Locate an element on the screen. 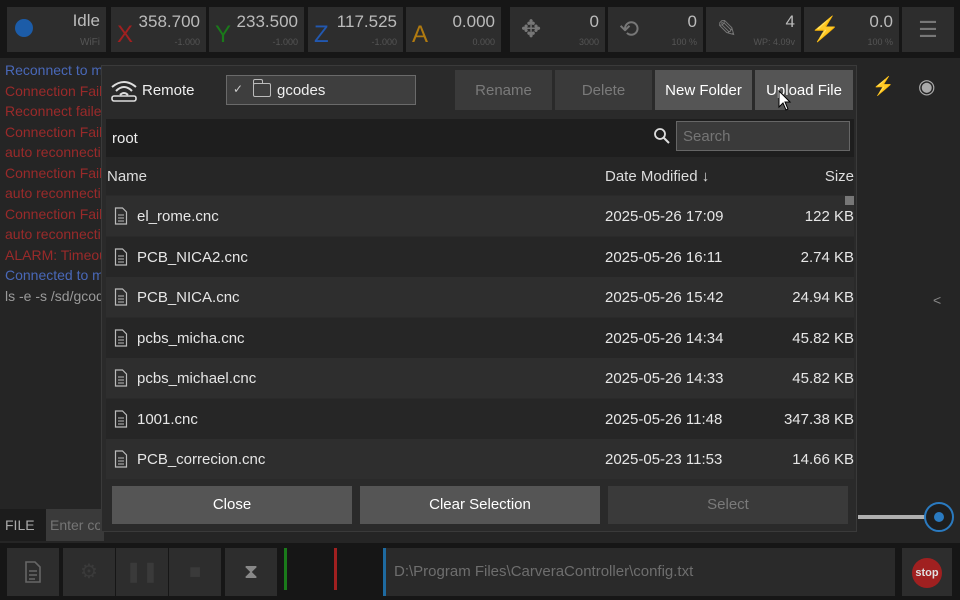 This screenshot has width=960, height=600. tool-panel: ✎ 4 WP: 4.09v is located at coordinates (753, 29).